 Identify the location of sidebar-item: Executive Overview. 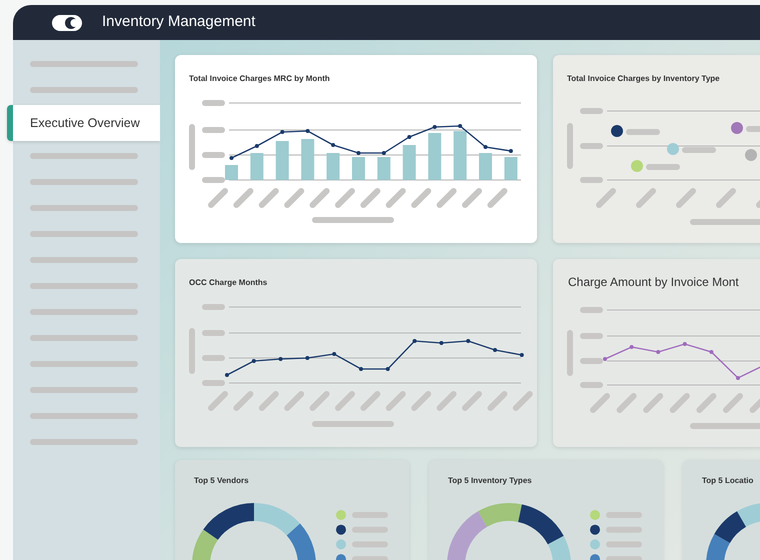
(83, 123).